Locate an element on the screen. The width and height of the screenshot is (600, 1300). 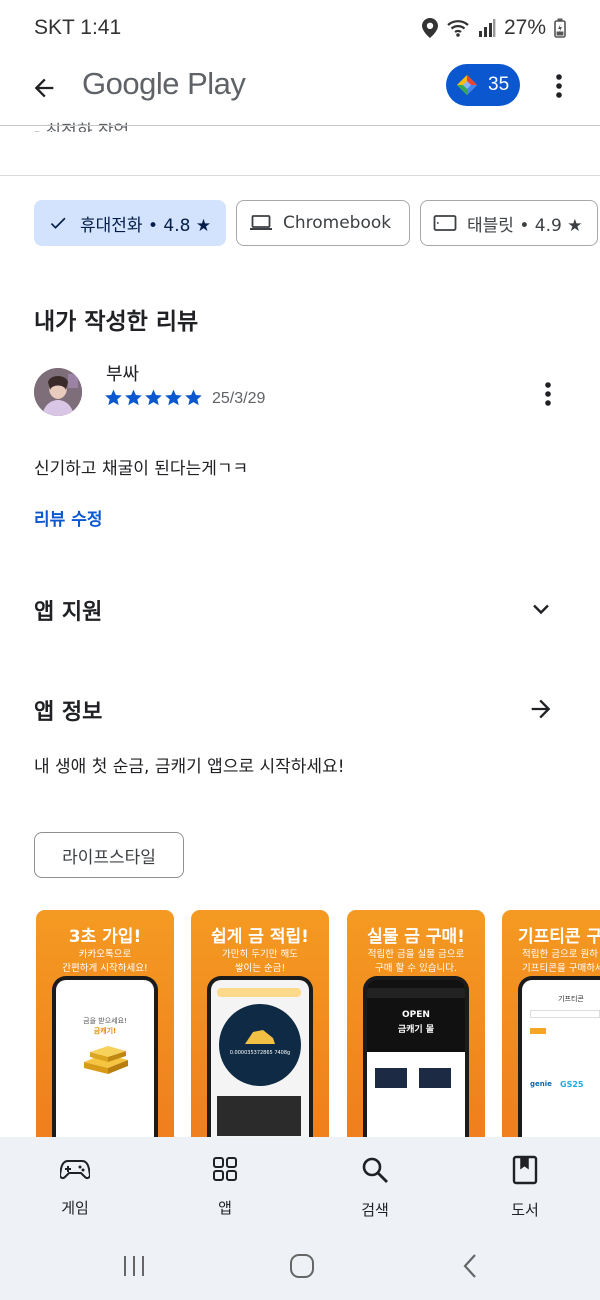
back-button is located at coordinates (44, 88).